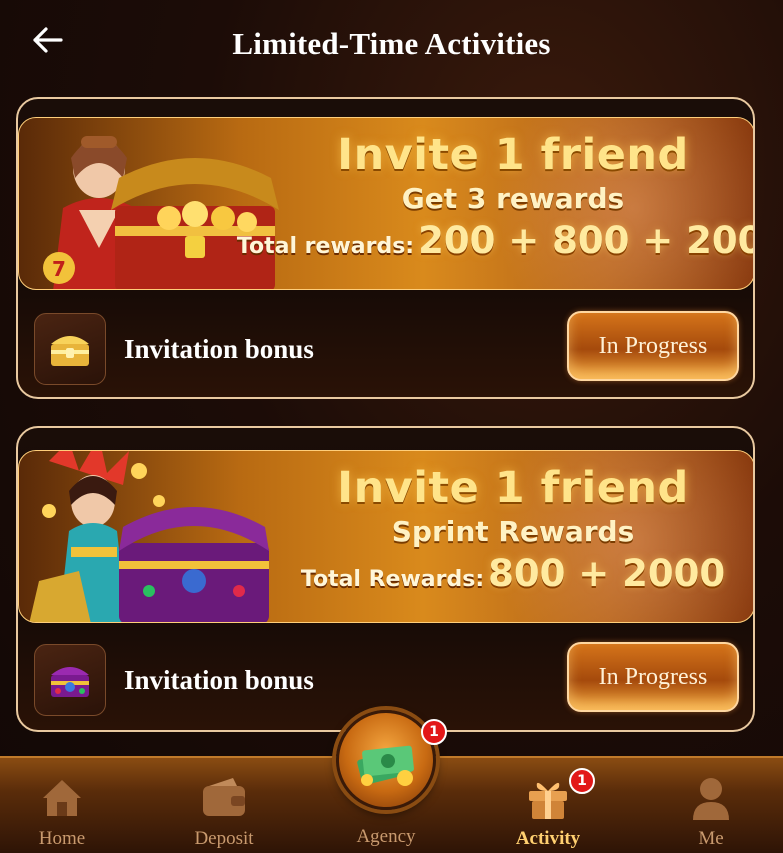 This screenshot has width=783, height=853. Describe the element at coordinates (434, 732) in the screenshot. I see `agency-badge: 1` at that location.